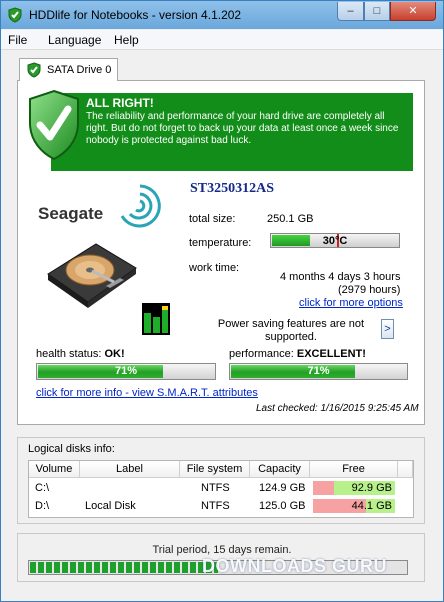  Describe the element at coordinates (280, 469) in the screenshot. I see `column-capacity: Capacity` at that location.